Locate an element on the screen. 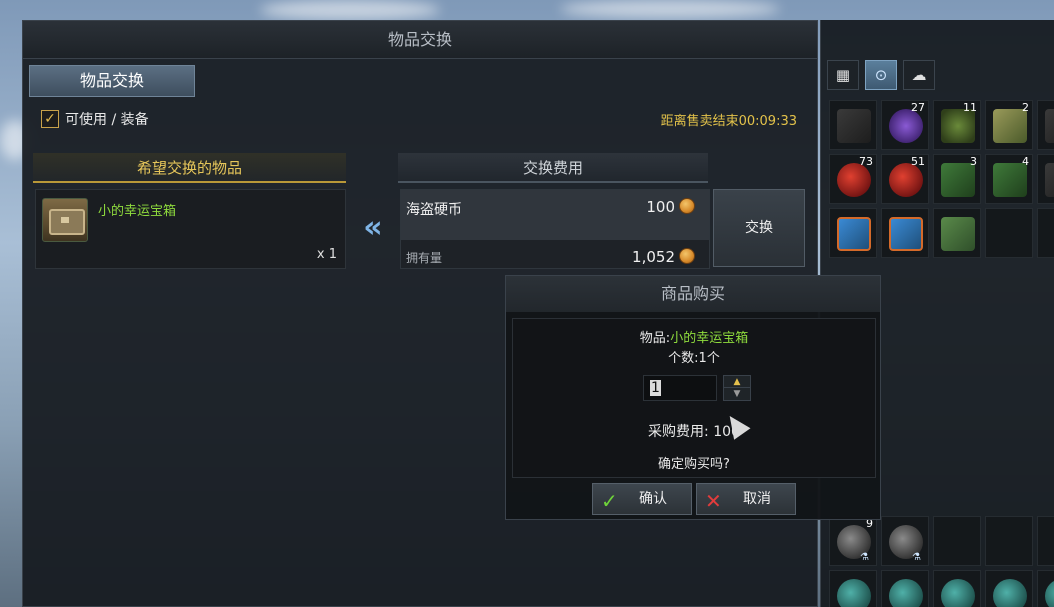 This screenshot has height=607, width=1054. purple-item-icon is located at coordinates (906, 126).